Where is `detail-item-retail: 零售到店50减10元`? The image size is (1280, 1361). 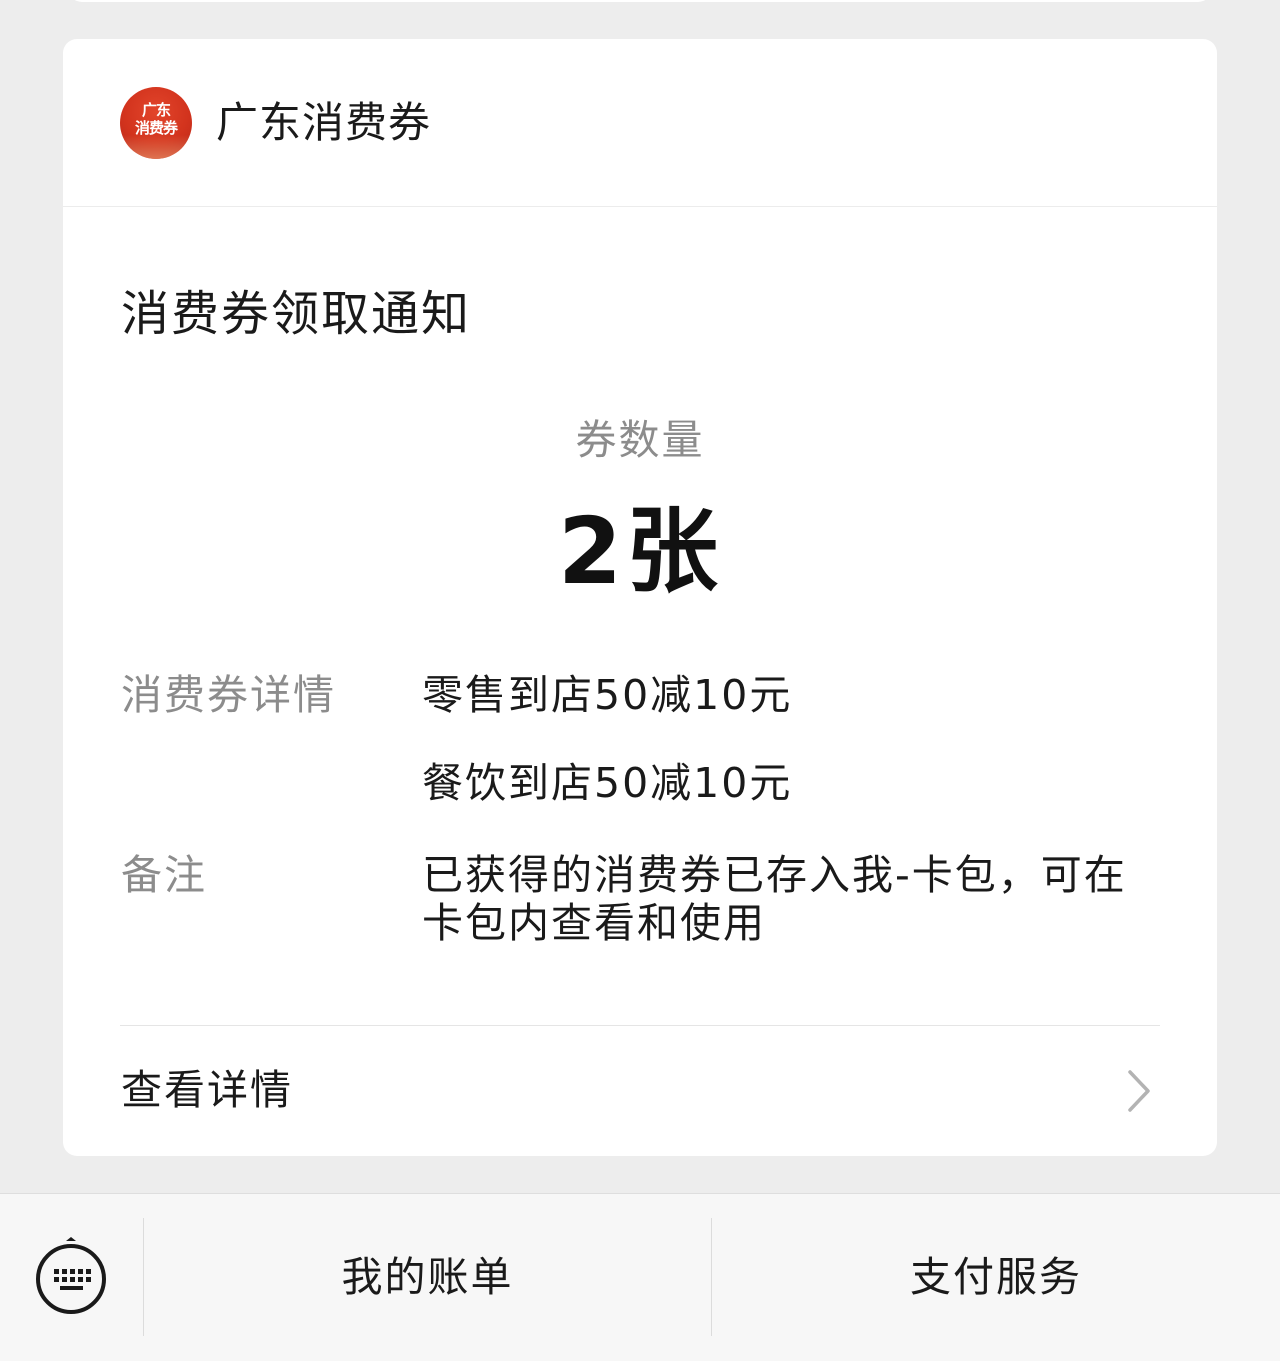
detail-item-retail: 零售到店50减10元 is located at coordinates (607, 695).